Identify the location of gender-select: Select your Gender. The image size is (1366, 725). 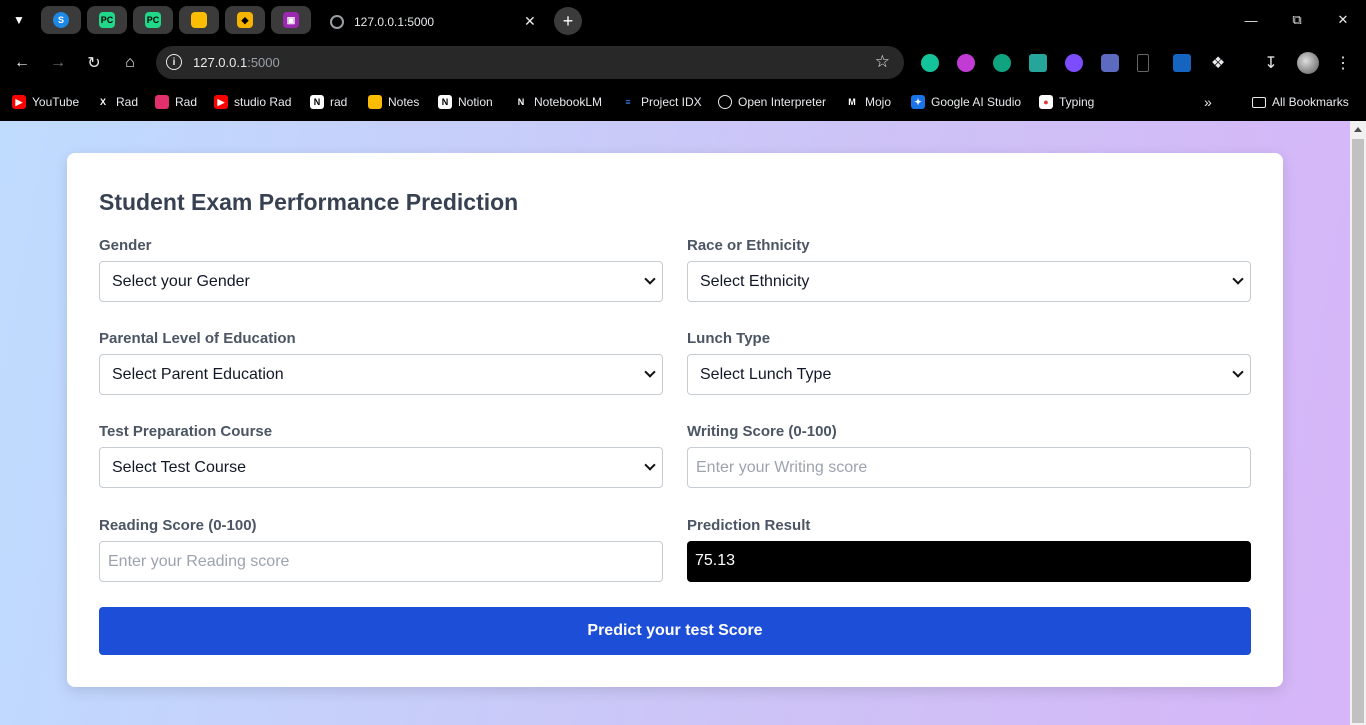
(381, 281).